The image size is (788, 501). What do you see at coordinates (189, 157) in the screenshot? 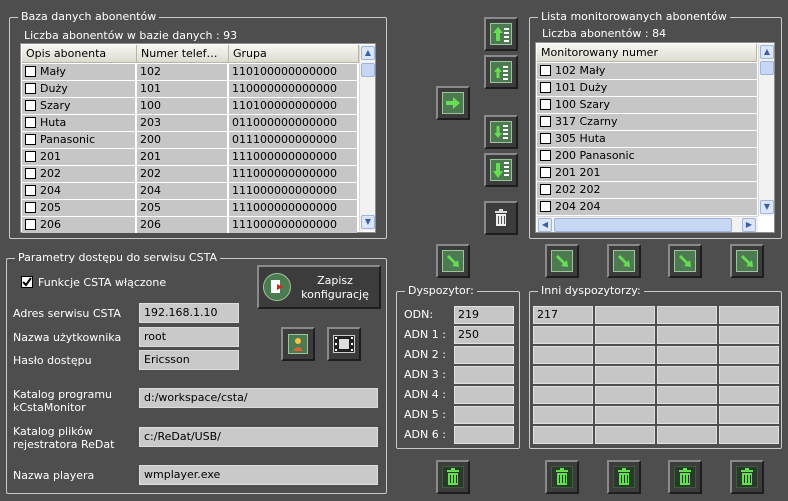
I see `table-row: 201 201 111000000000000` at bounding box center [189, 157].